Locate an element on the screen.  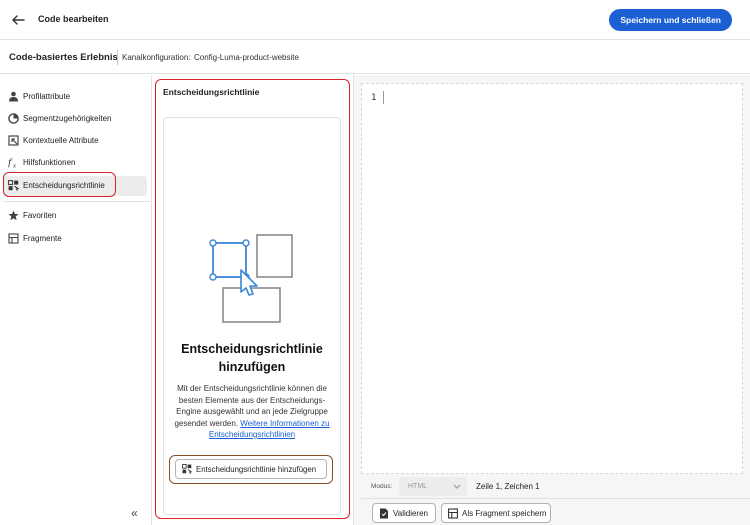
sidebar-item-label: Profilattribute is located at coordinates (47, 96).